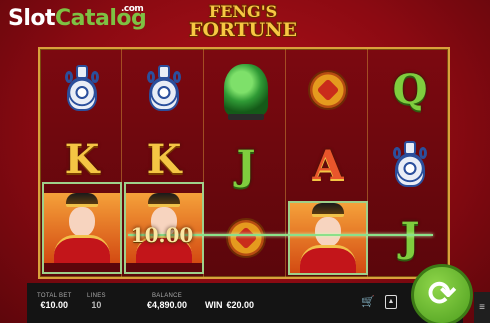 This screenshot has height=323, width=490. I want to click on win-display: WIN €20.00, so click(229, 305).